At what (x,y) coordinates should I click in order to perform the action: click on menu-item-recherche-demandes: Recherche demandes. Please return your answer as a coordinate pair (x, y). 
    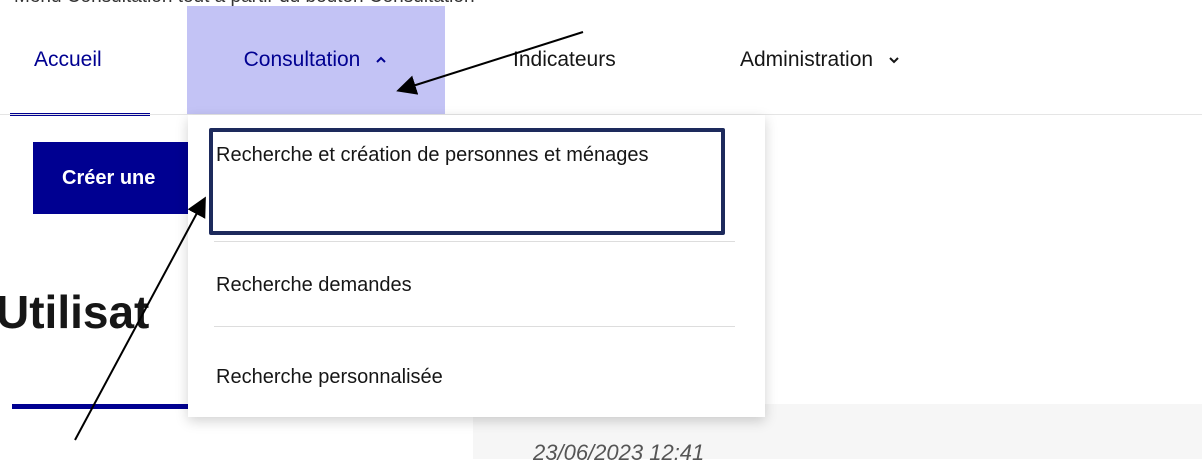
    Looking at the image, I should click on (476, 285).